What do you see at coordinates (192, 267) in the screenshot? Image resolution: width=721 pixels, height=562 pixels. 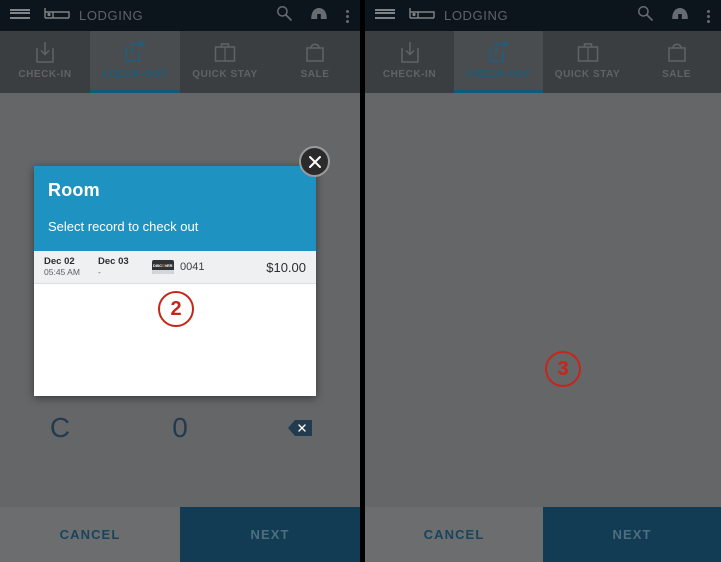 I see `record-card-last4: 0041` at bounding box center [192, 267].